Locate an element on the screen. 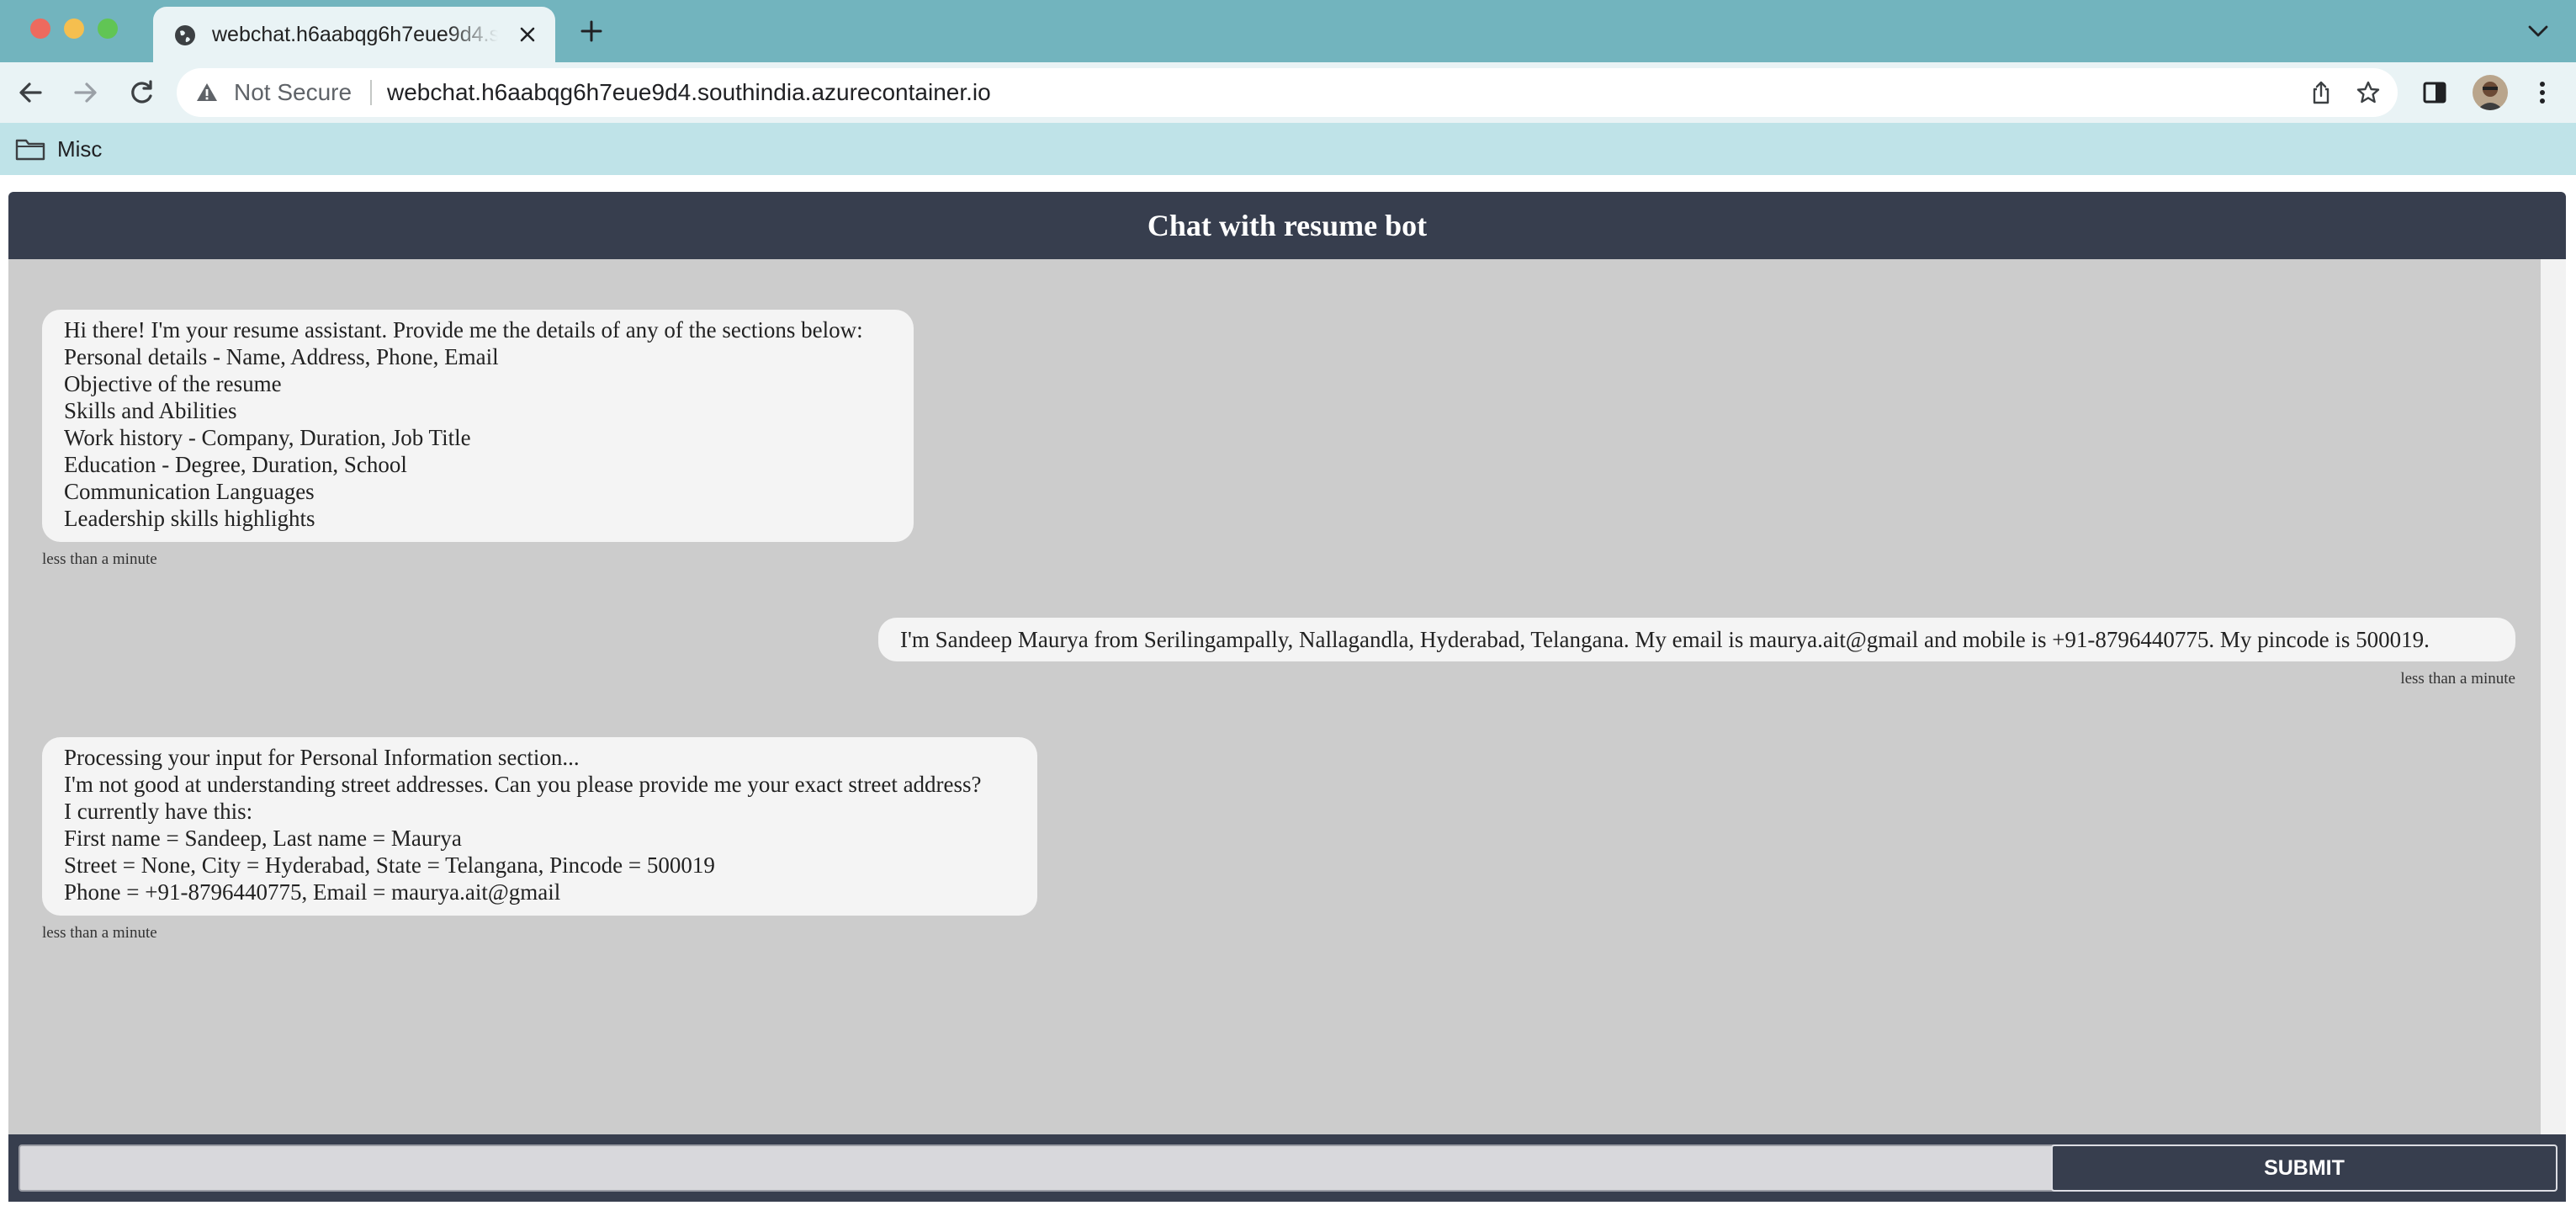  bookmark-folder-misc: Misc is located at coordinates (58, 149).